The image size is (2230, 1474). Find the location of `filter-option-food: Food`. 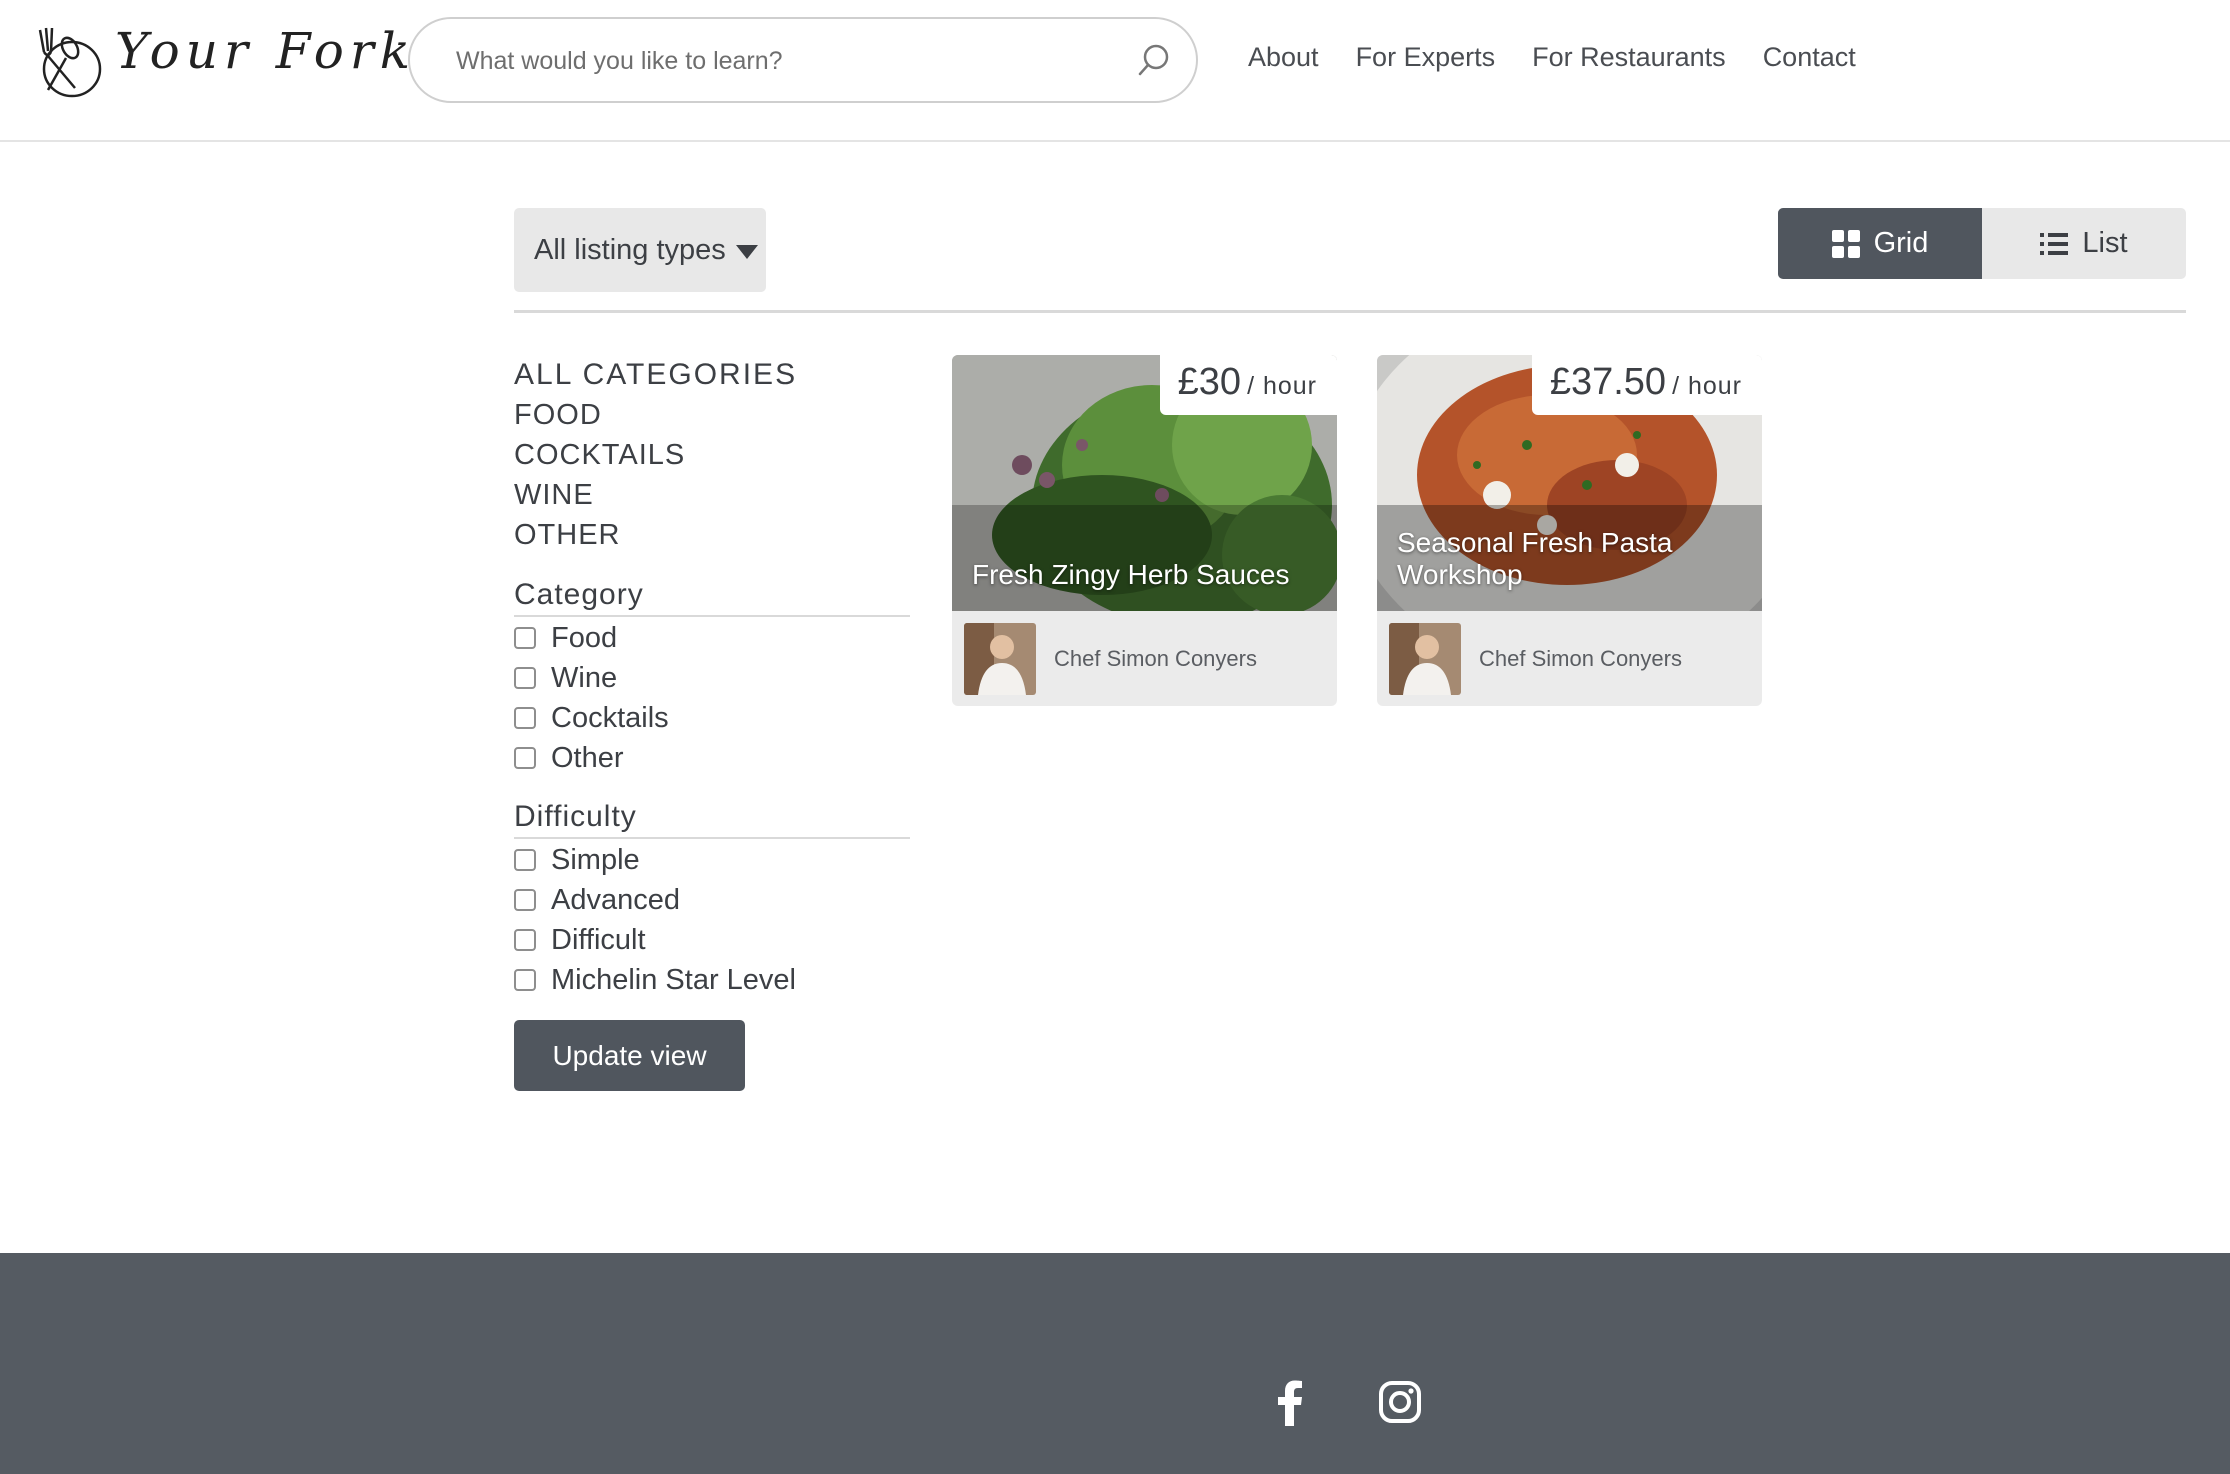

filter-option-food: Food is located at coordinates (591, 638).